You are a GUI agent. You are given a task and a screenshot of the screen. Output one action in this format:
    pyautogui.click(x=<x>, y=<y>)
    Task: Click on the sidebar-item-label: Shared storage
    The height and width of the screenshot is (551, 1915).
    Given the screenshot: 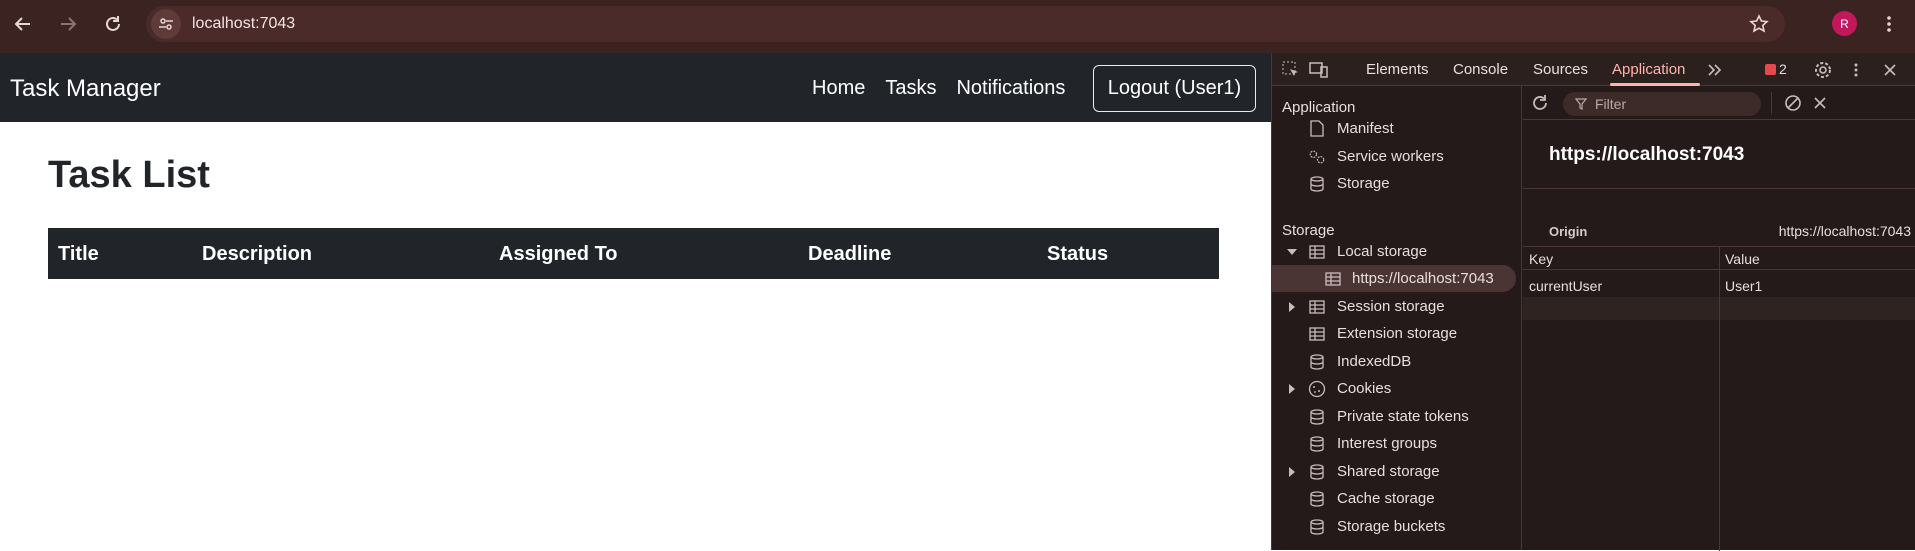 What is the action you would take?
    pyautogui.click(x=1388, y=471)
    